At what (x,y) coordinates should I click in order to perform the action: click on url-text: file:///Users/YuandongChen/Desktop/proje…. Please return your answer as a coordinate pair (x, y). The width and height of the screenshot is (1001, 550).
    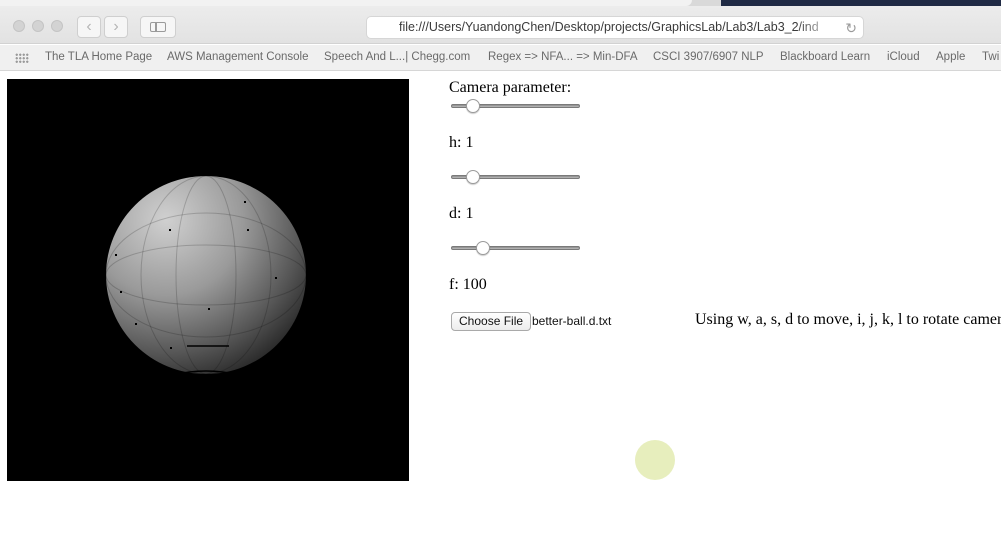
    Looking at the image, I should click on (609, 27).